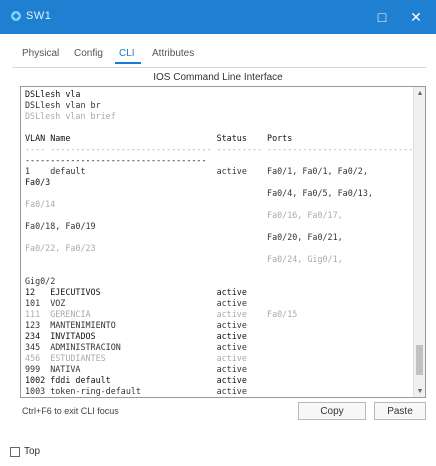 This screenshot has width=436, height=466. I want to click on focus-hint: Ctrl+F6 to exit CLI focus, so click(70, 411).